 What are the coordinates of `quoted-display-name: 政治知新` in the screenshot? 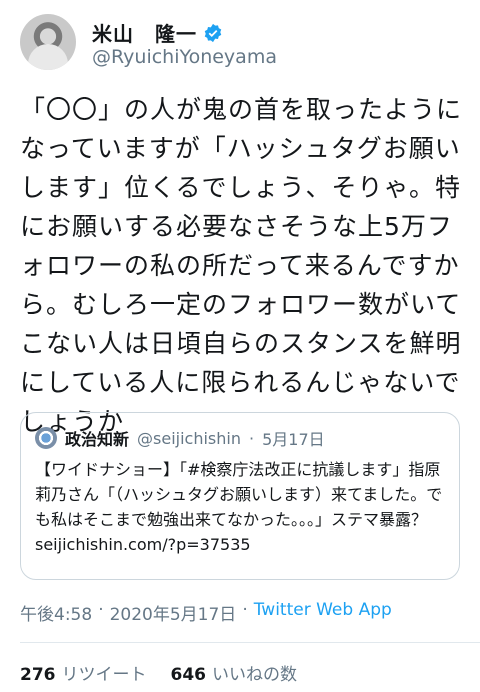 It's located at (97, 439).